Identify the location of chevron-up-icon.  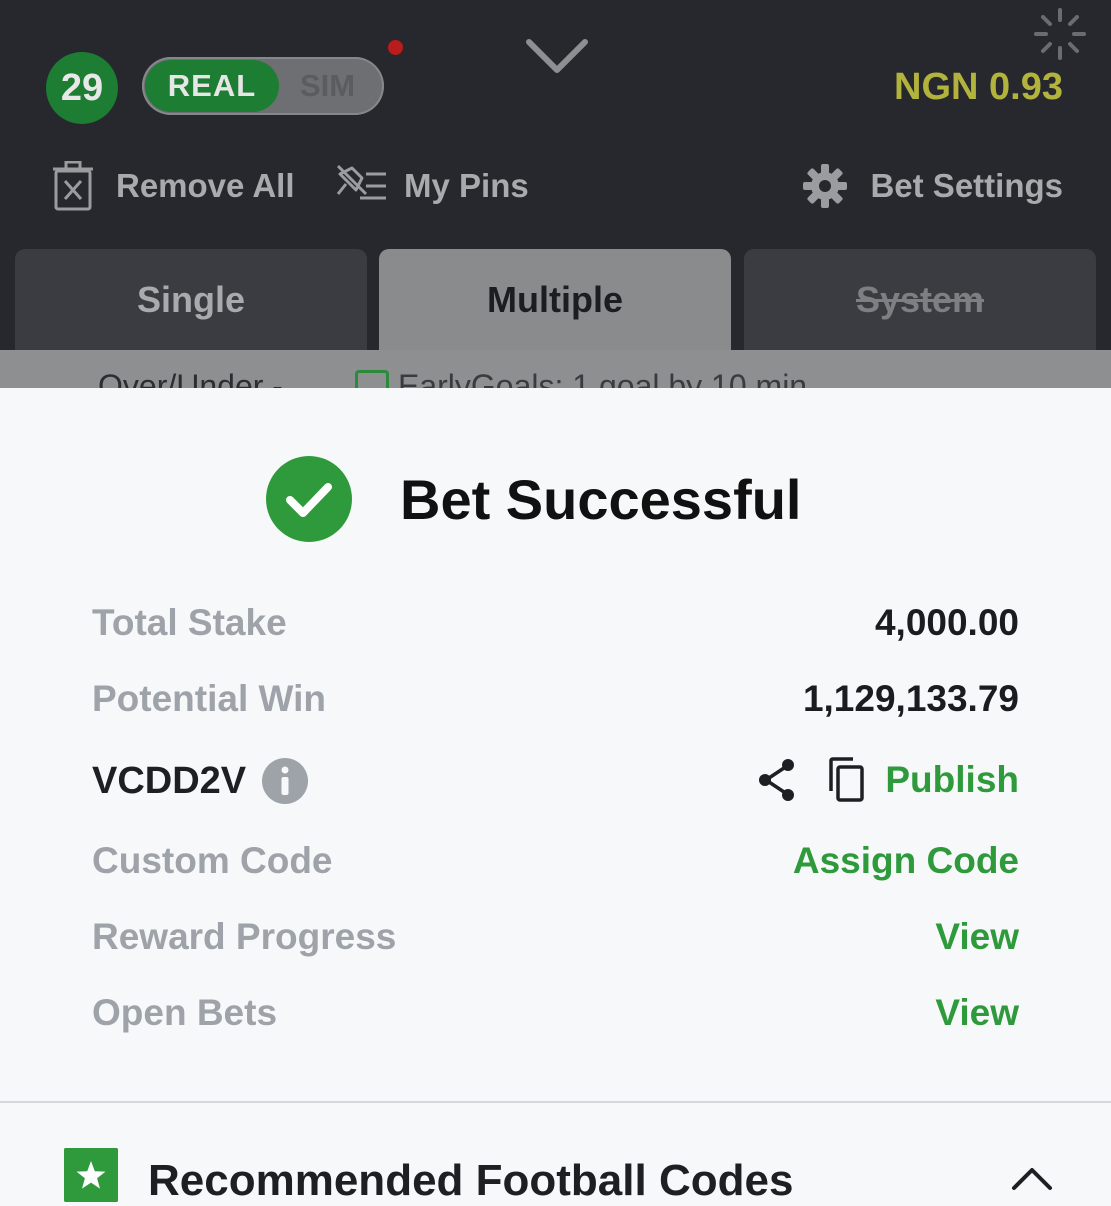
(1032, 1178).